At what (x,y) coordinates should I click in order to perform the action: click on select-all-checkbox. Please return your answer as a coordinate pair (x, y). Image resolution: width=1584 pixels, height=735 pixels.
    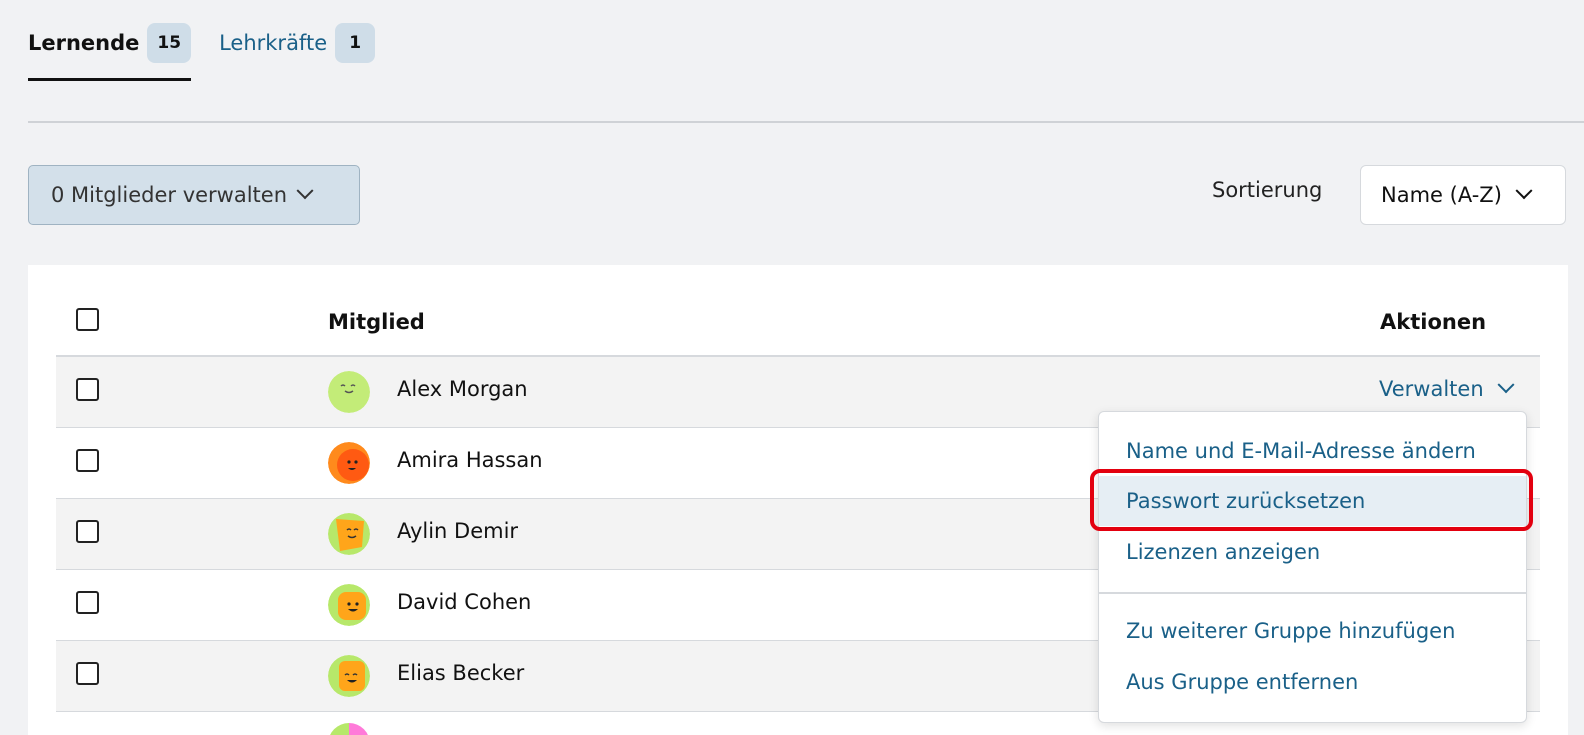
    Looking at the image, I should click on (87, 319).